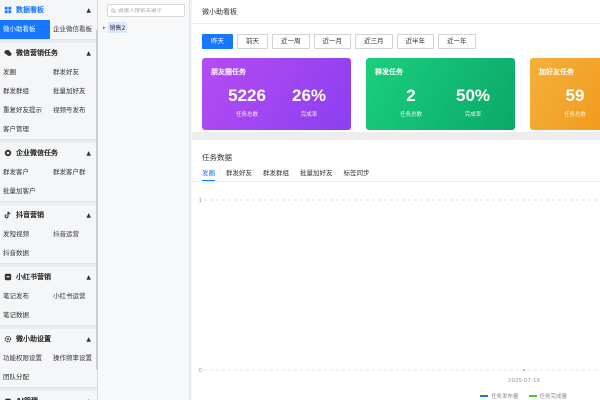  Describe the element at coordinates (25, 110) in the screenshot. I see `sidebar-item: 重复好友提示` at that location.